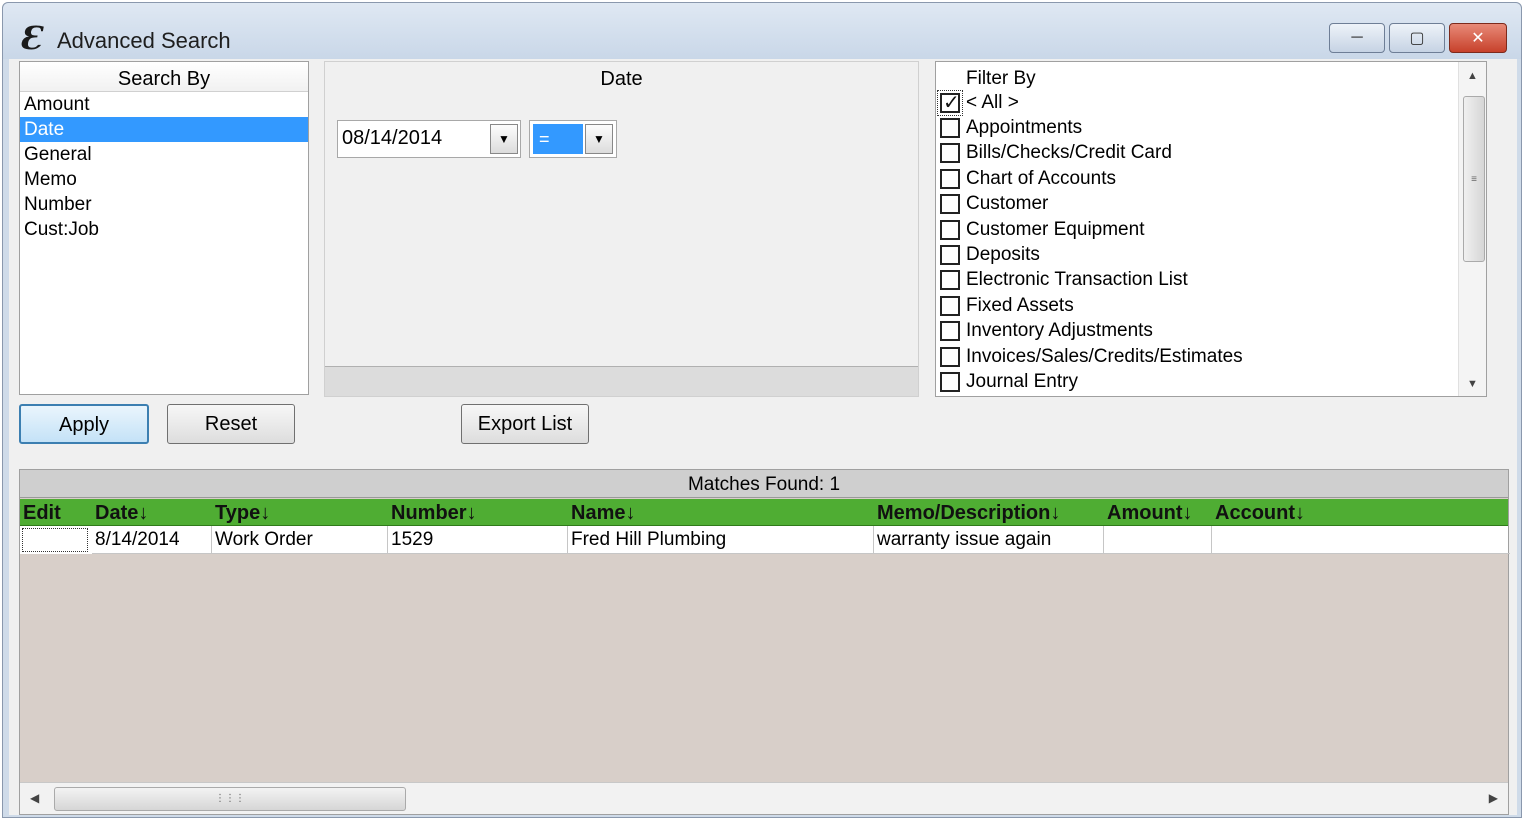 The width and height of the screenshot is (1526, 820). I want to click on scrollbar-thumb: ⋮⋮⋮, so click(230, 799).